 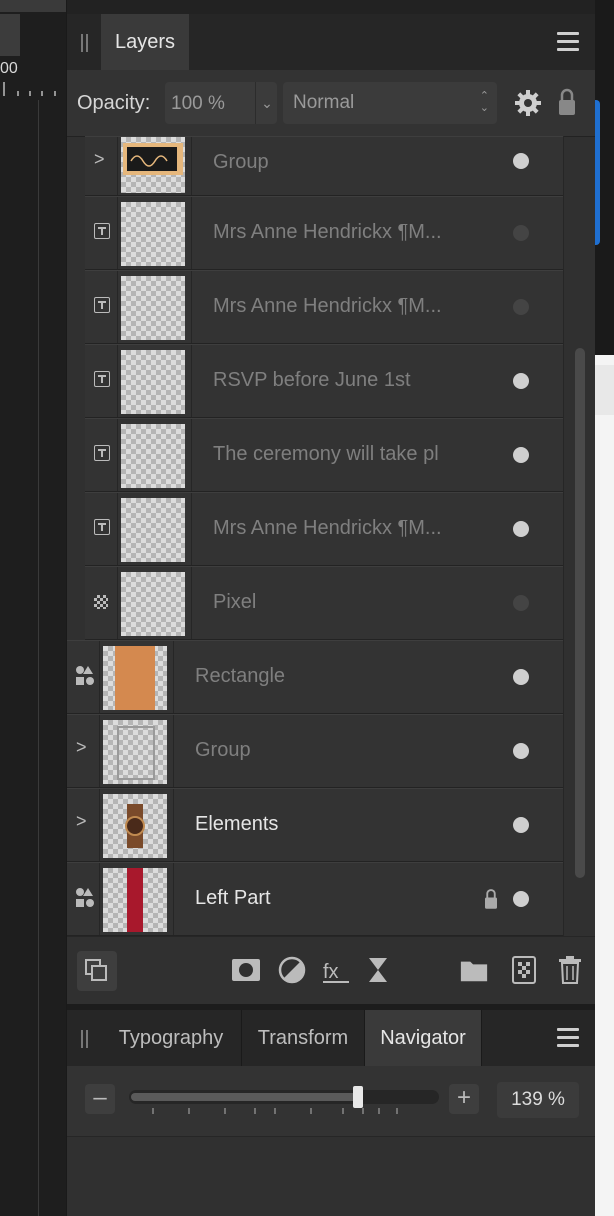 I want to click on ruler-ticks, so click(x=29, y=89).